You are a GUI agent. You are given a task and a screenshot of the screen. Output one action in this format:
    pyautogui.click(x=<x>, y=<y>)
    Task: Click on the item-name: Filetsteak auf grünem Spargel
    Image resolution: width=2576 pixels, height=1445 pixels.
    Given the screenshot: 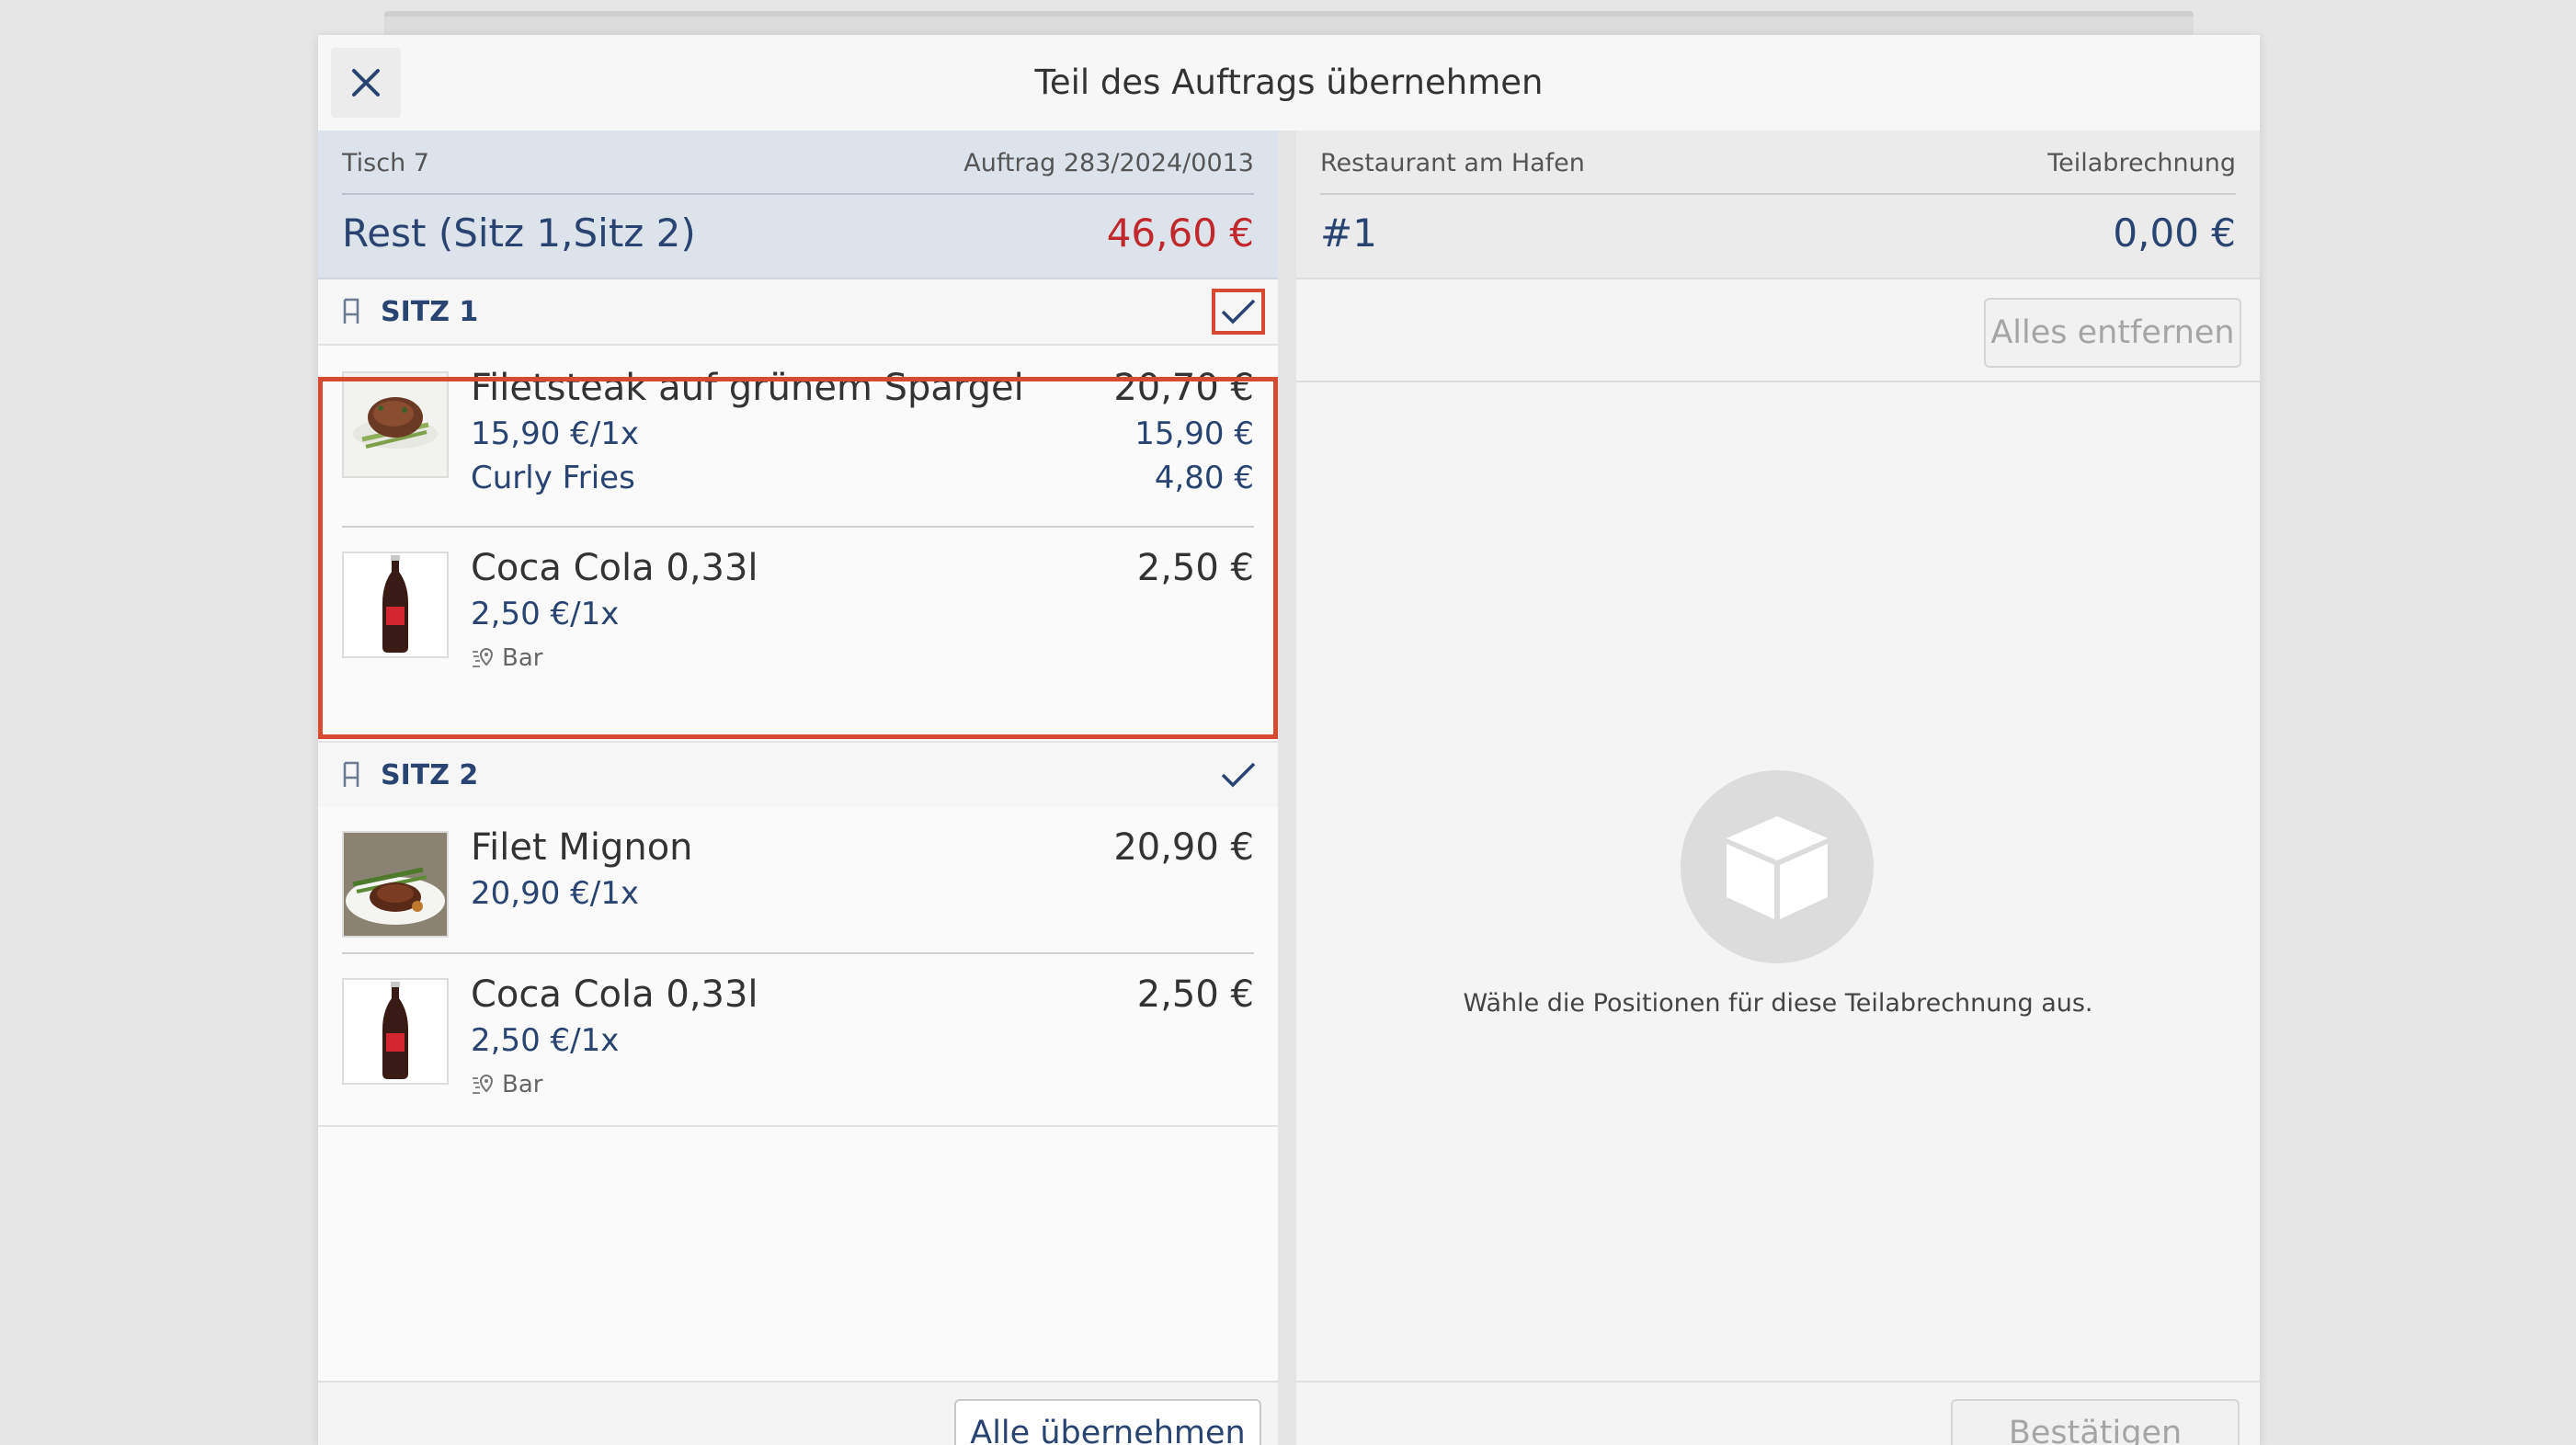 What is the action you would take?
    pyautogui.click(x=747, y=388)
    